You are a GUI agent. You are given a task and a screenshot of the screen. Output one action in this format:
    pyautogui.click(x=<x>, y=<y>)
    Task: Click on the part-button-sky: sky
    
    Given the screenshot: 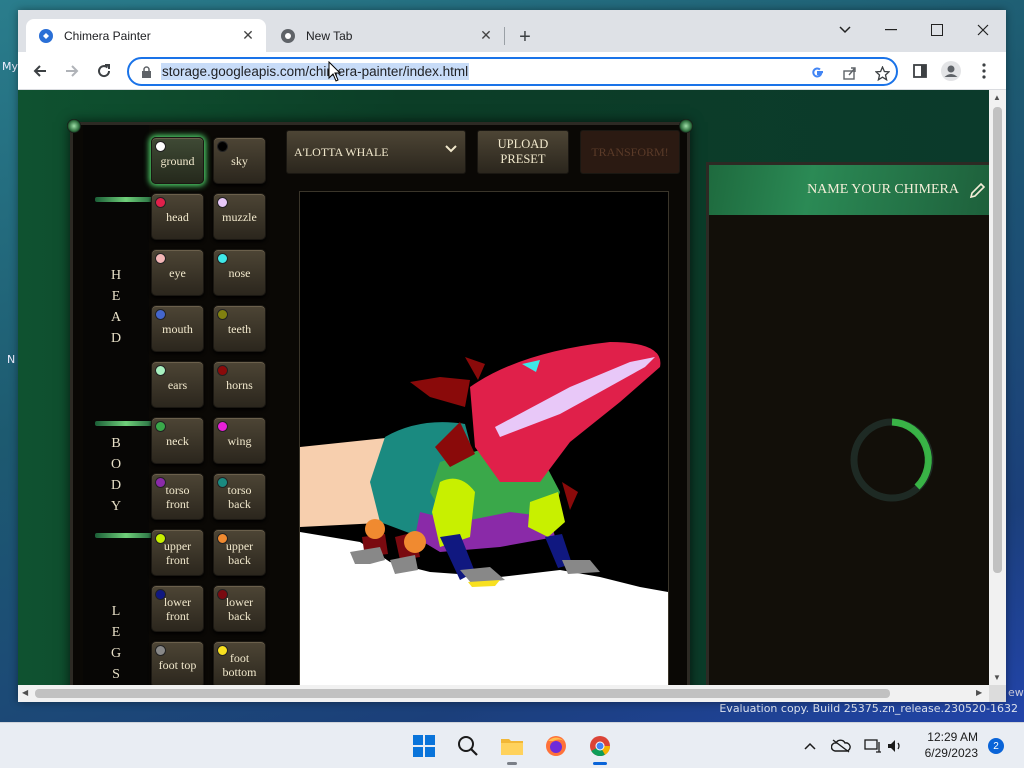 What is the action you would take?
    pyautogui.click(x=239, y=160)
    